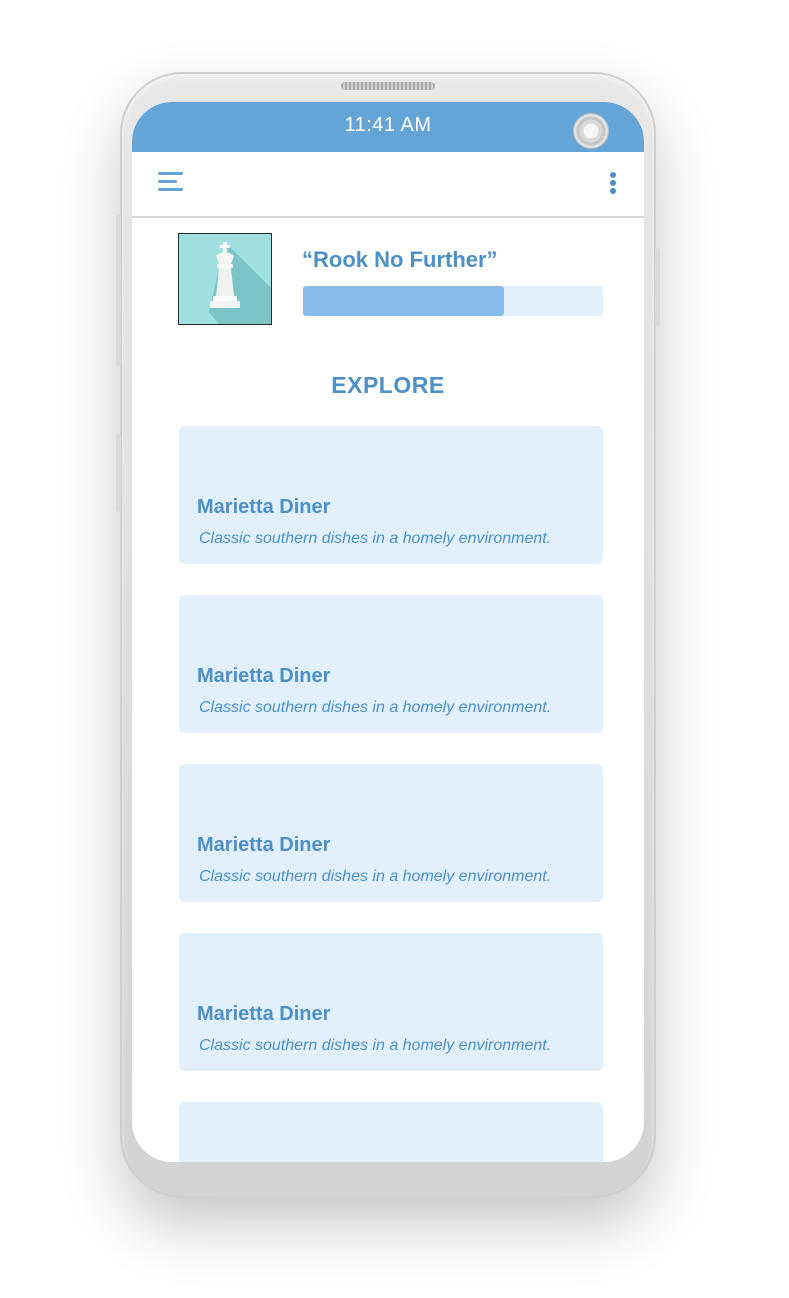  Describe the element at coordinates (591, 131) in the screenshot. I see `front-camera-icon` at that location.